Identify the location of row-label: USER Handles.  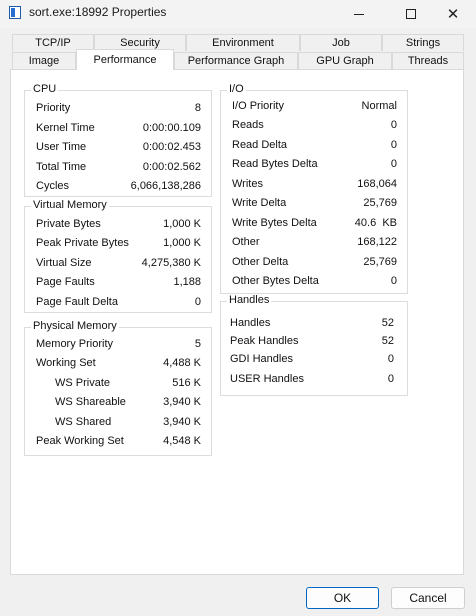
(267, 379).